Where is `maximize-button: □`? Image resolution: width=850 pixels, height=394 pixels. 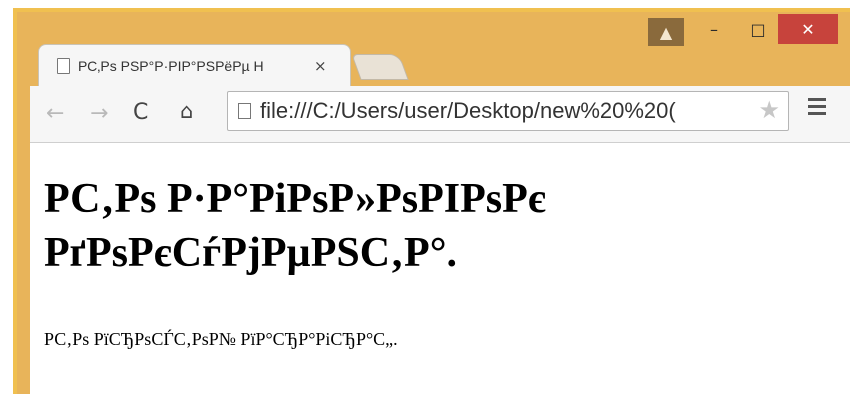 maximize-button: □ is located at coordinates (758, 29).